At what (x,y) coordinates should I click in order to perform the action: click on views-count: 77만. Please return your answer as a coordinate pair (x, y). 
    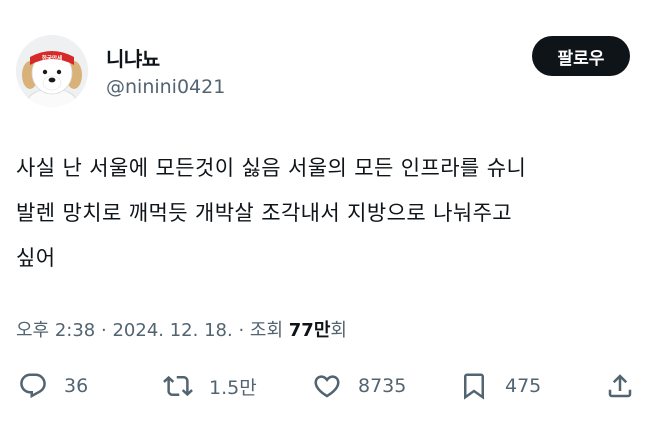
    Looking at the image, I should click on (309, 330).